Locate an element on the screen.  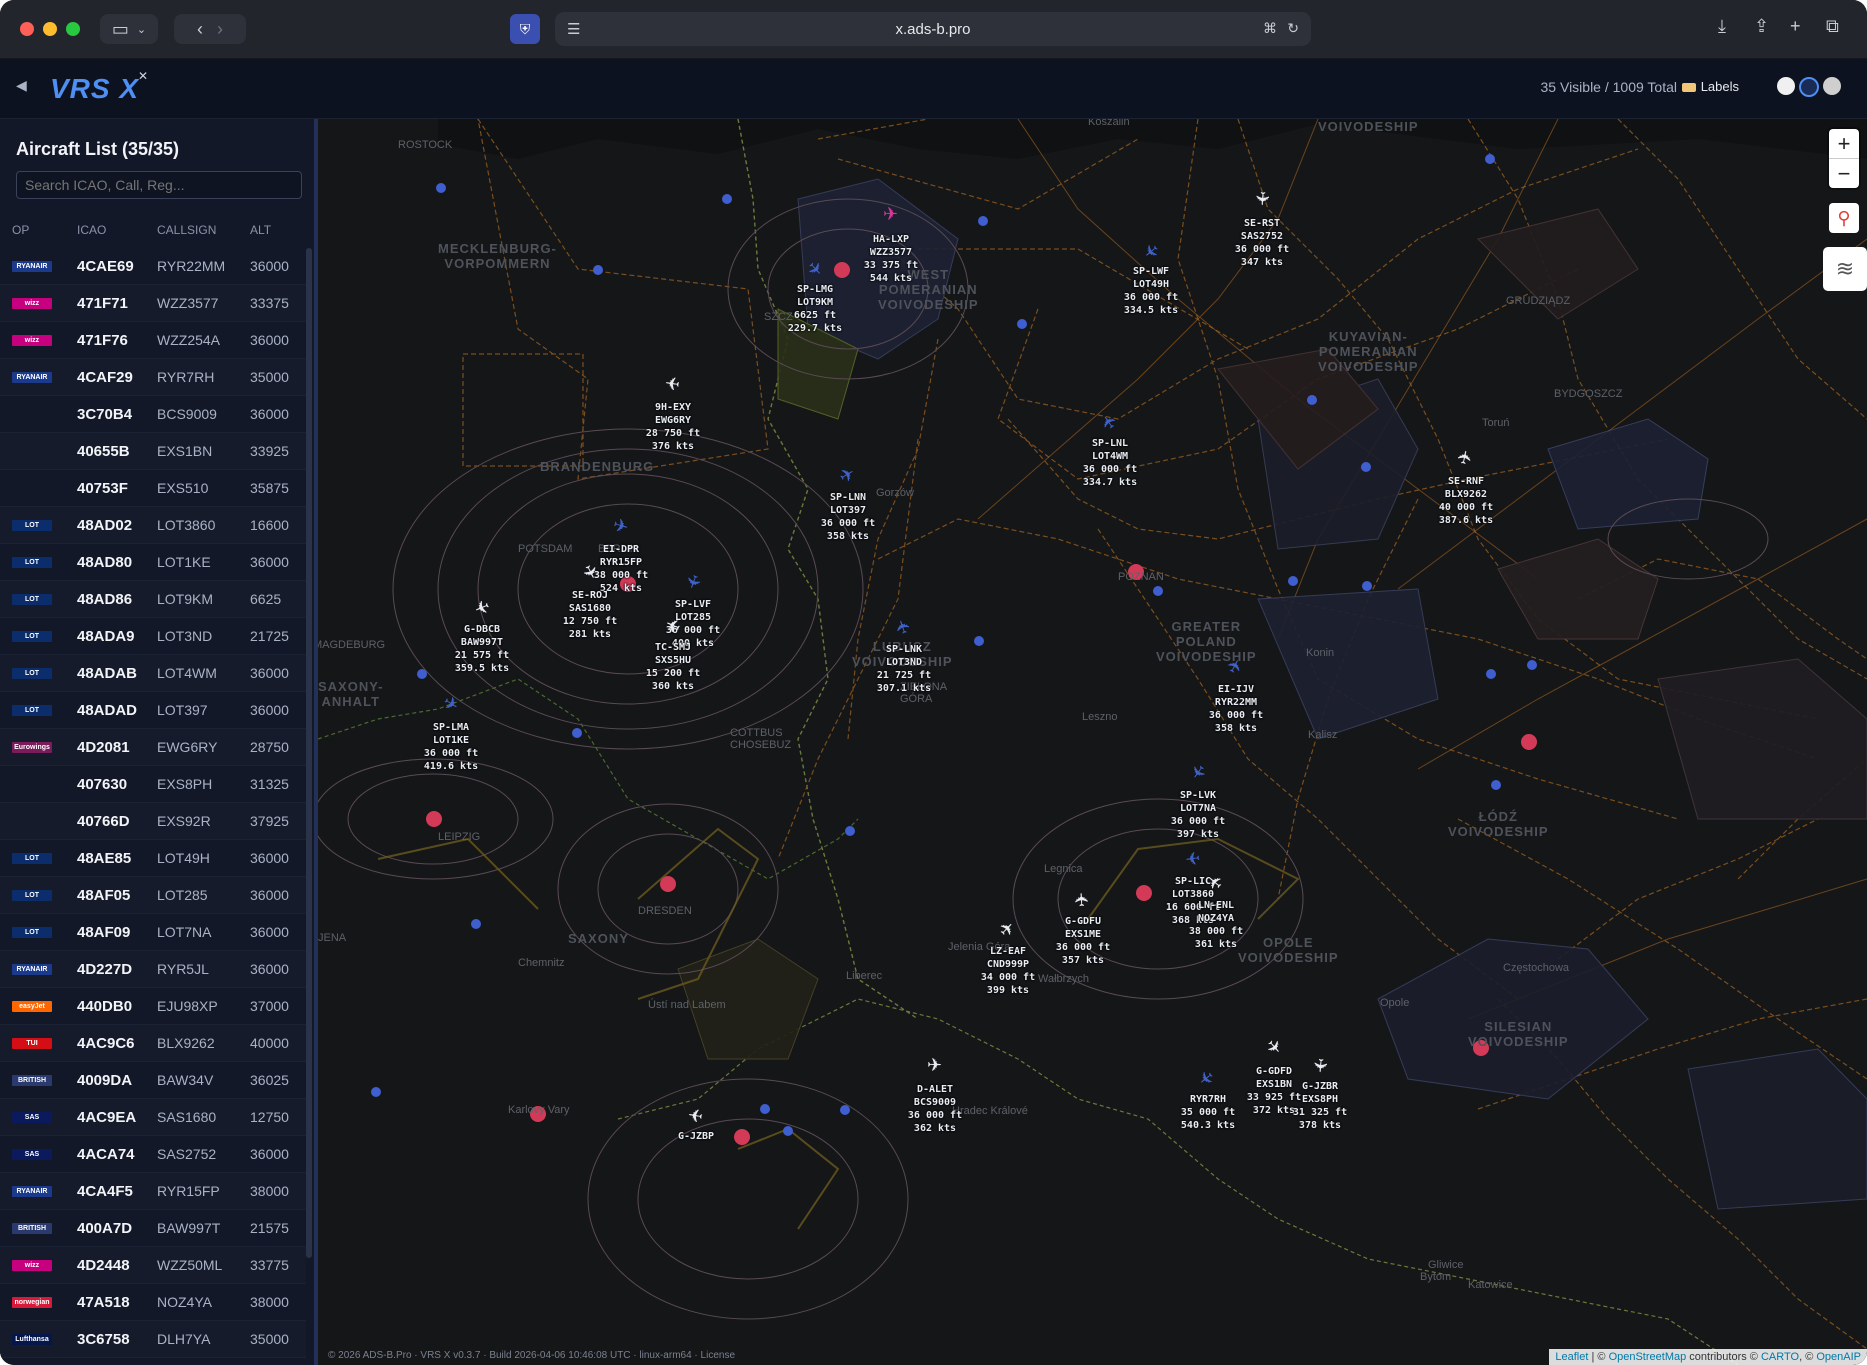
column-op: OP is located at coordinates (20, 230).